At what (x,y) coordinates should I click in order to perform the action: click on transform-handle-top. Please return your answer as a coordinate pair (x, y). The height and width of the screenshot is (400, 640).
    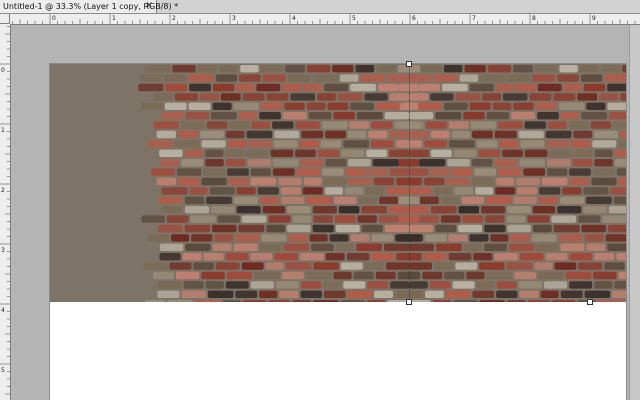
    Looking at the image, I should click on (409, 64).